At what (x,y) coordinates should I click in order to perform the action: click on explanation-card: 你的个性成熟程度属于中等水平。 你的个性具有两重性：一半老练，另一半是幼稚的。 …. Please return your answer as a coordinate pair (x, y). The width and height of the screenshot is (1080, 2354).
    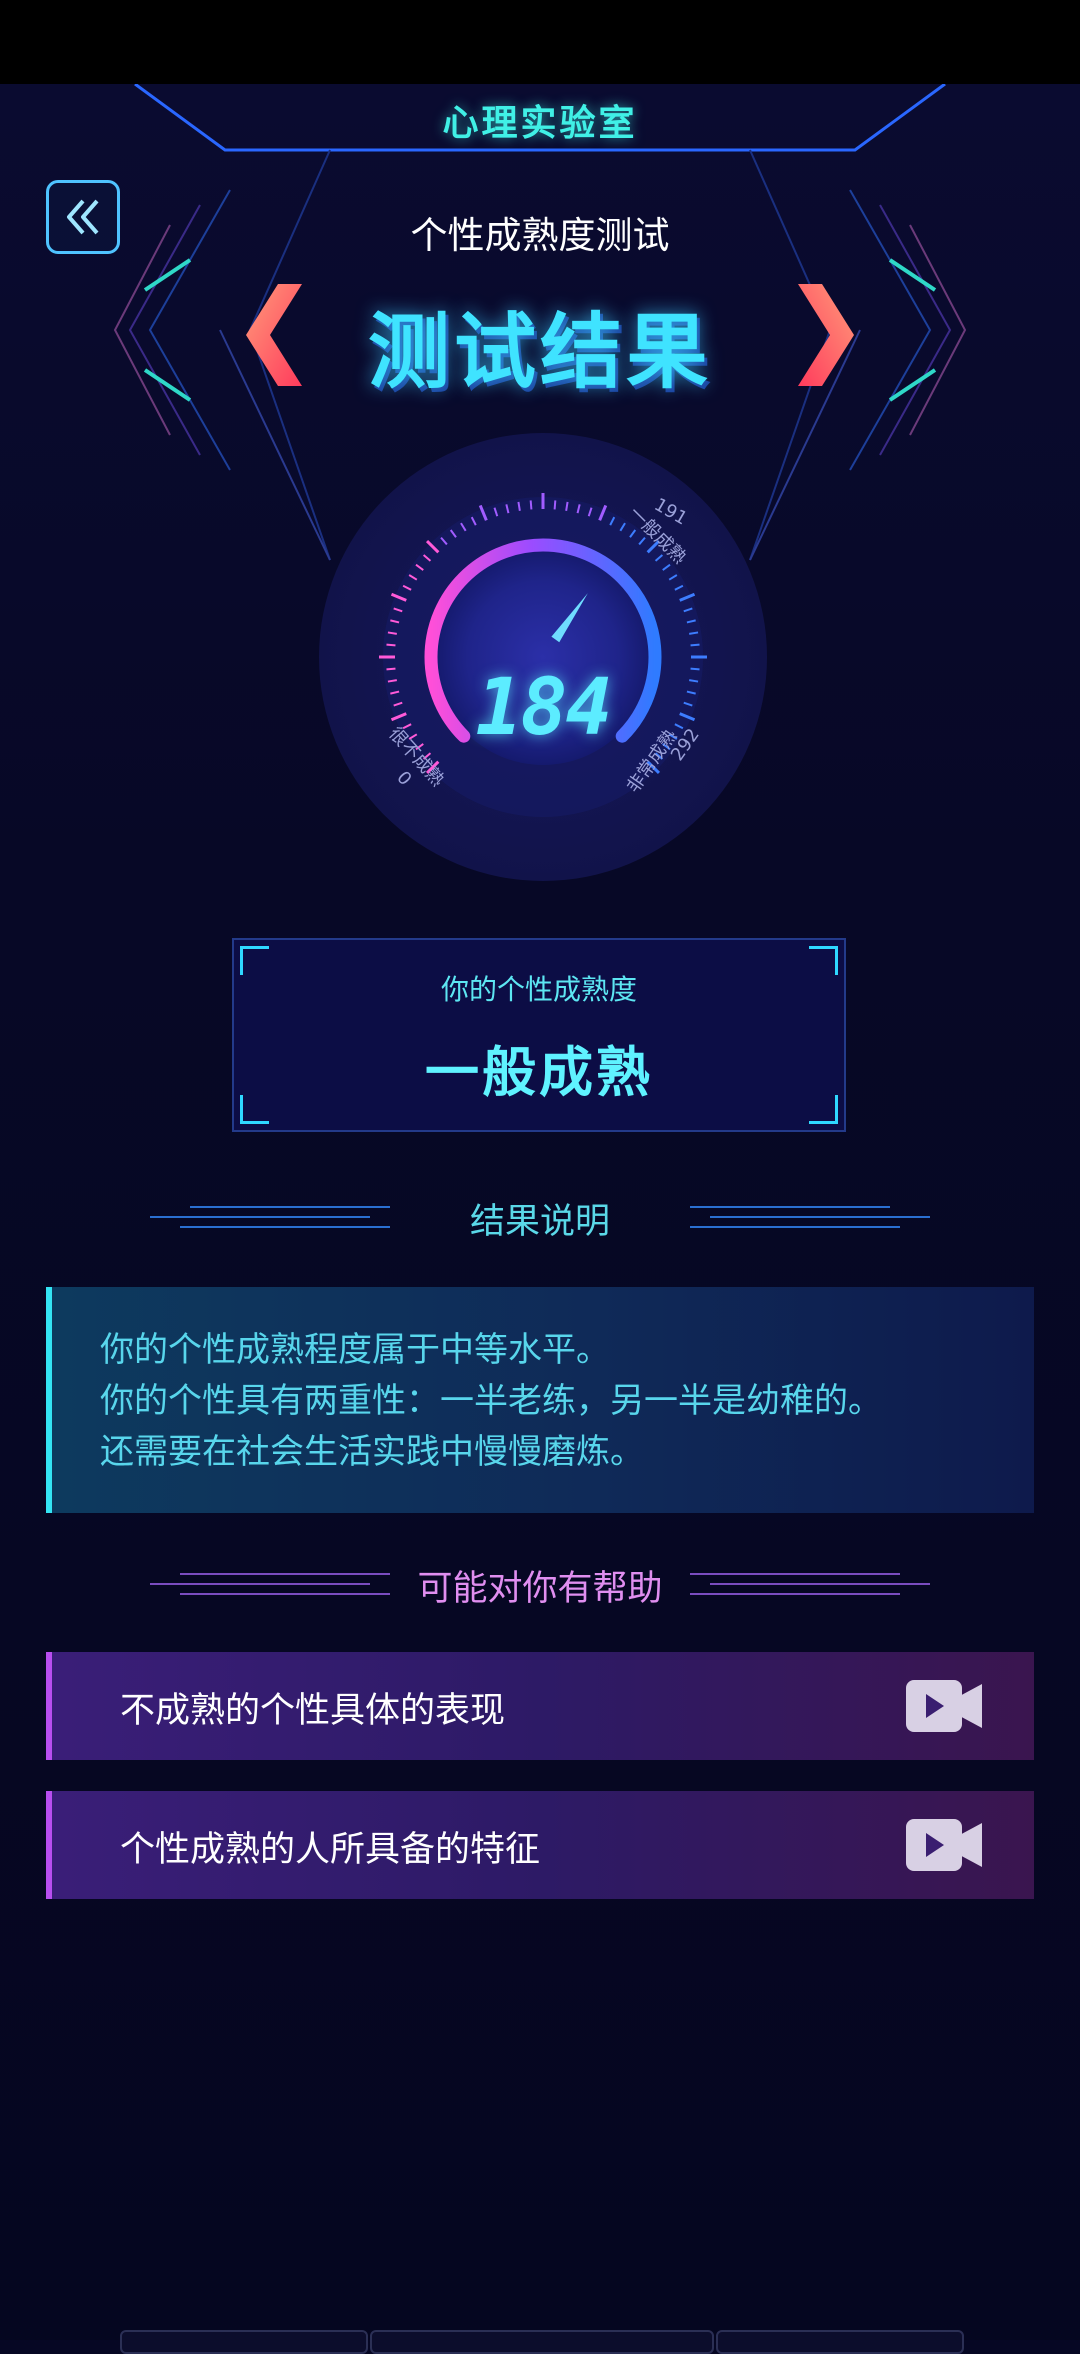
    Looking at the image, I should click on (540, 1400).